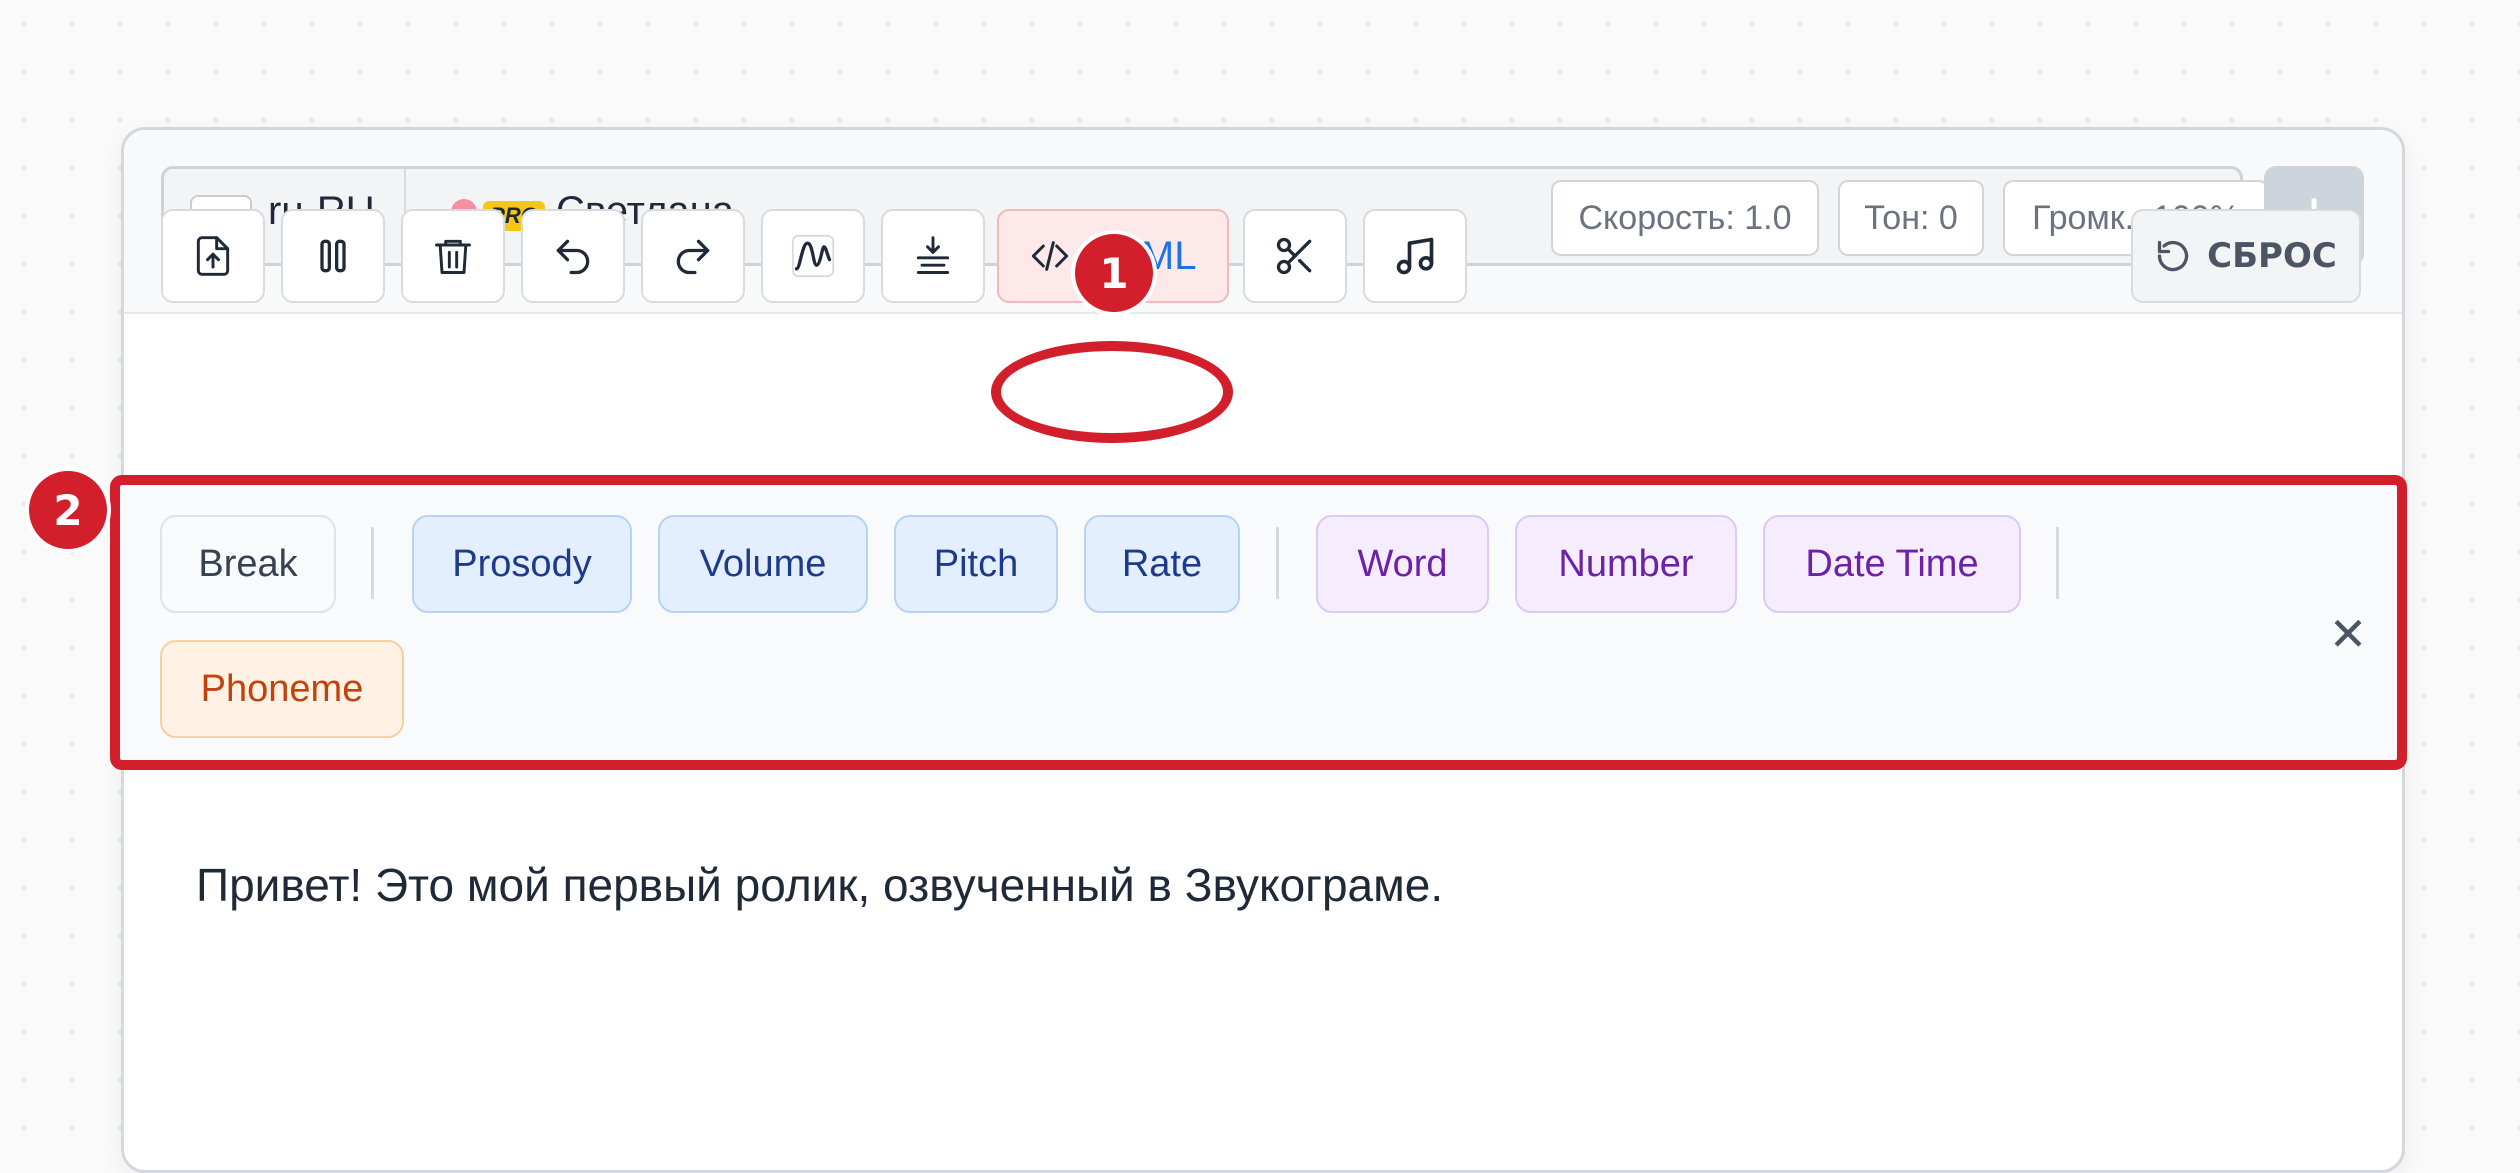  What do you see at coordinates (1114, 273) in the screenshot?
I see `annotation-marker-1: 1` at bounding box center [1114, 273].